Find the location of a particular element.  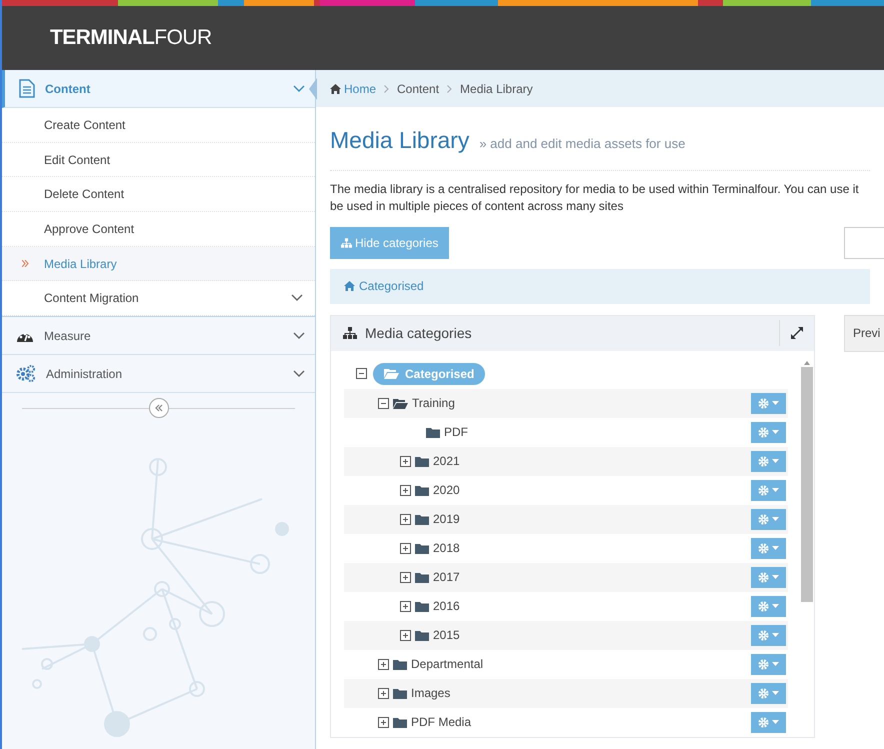

double-chevron-left-icon is located at coordinates (159, 408).